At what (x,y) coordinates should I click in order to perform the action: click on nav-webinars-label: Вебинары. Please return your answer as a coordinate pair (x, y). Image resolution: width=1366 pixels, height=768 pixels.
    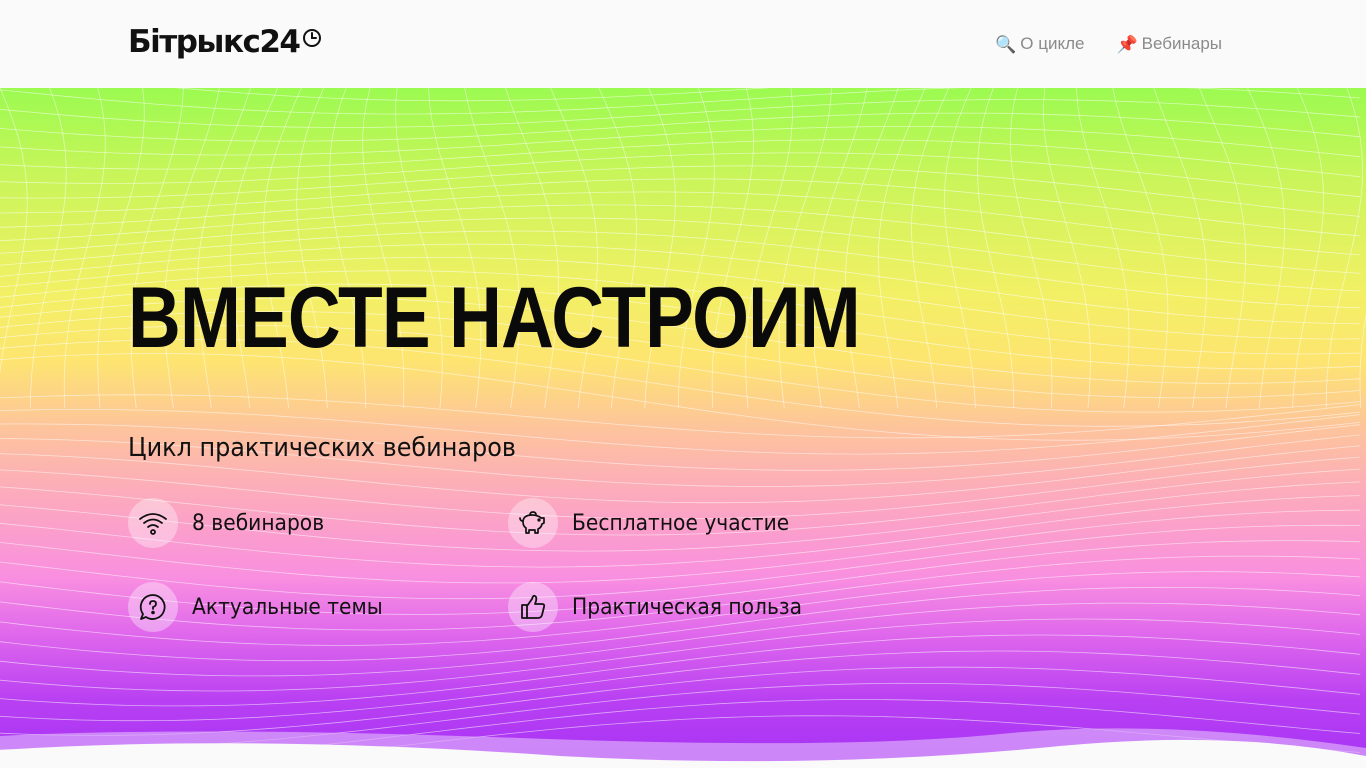
    Looking at the image, I should click on (1181, 43).